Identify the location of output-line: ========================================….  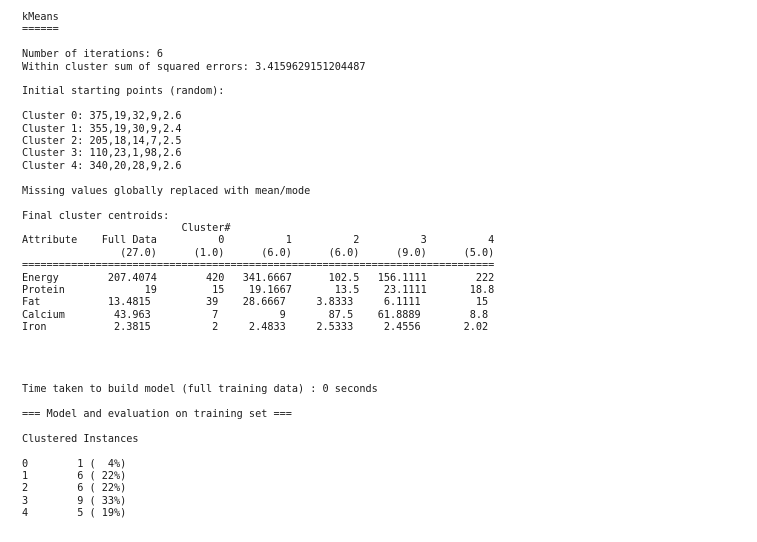
(258, 266).